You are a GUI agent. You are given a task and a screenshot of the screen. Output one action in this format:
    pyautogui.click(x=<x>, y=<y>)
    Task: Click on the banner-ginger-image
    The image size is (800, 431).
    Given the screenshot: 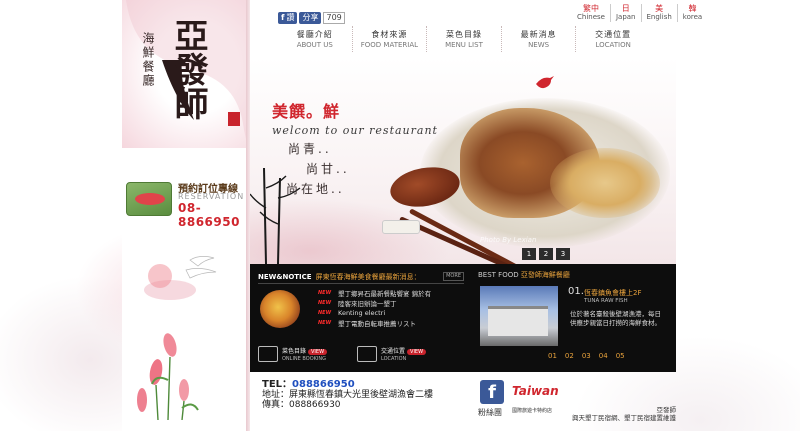 What is the action you would take?
    pyautogui.click(x=605, y=183)
    